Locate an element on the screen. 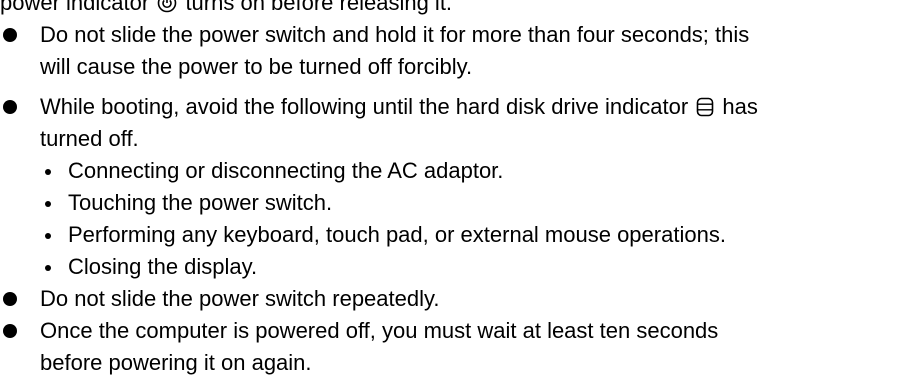 Image resolution: width=910 pixels, height=379 pixels. bullet-text-after-icon: has is located at coordinates (740, 106).